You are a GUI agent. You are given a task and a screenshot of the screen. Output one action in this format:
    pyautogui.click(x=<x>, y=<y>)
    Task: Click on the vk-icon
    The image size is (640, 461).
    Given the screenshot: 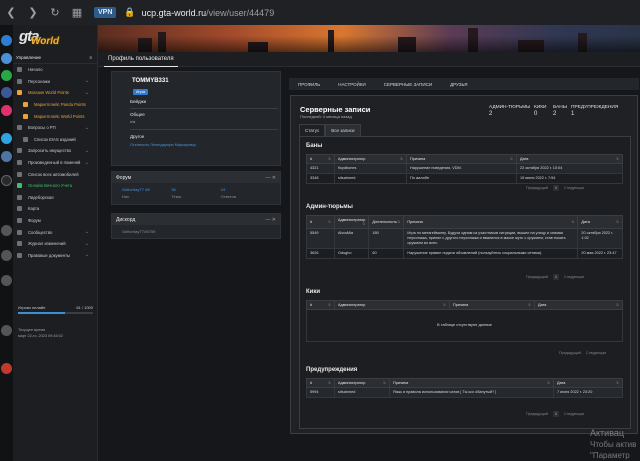 What is the action you would take?
    pyautogui.click(x=6, y=156)
    